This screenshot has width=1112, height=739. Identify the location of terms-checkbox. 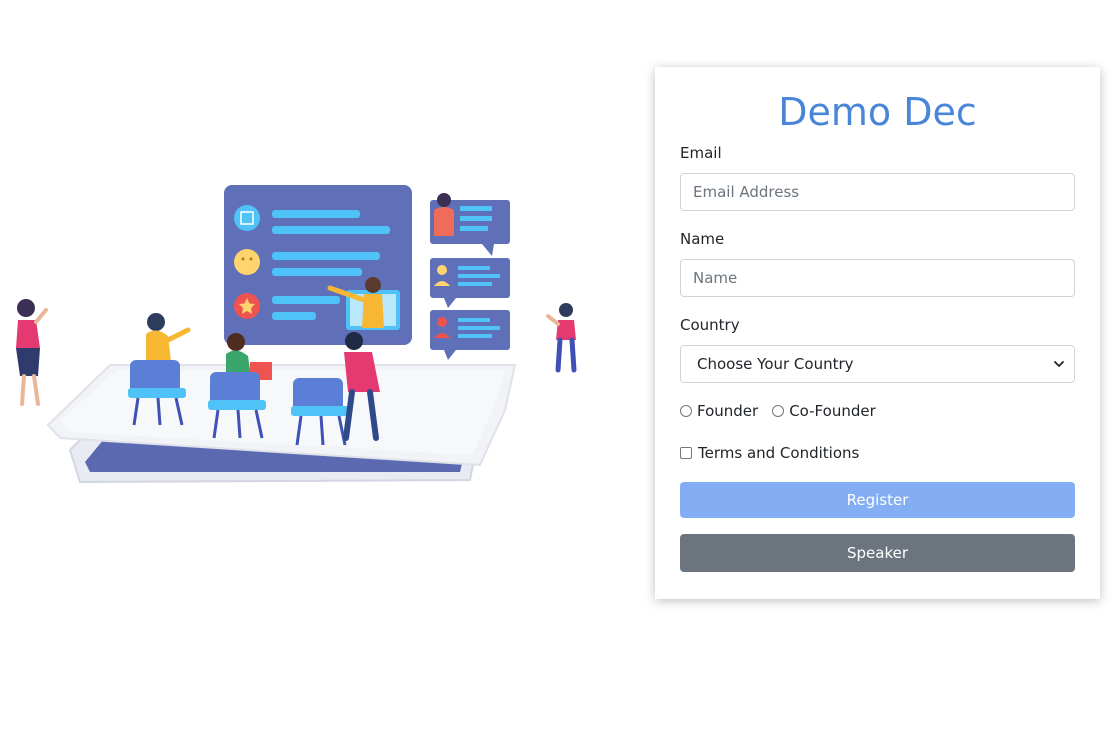
(686, 453).